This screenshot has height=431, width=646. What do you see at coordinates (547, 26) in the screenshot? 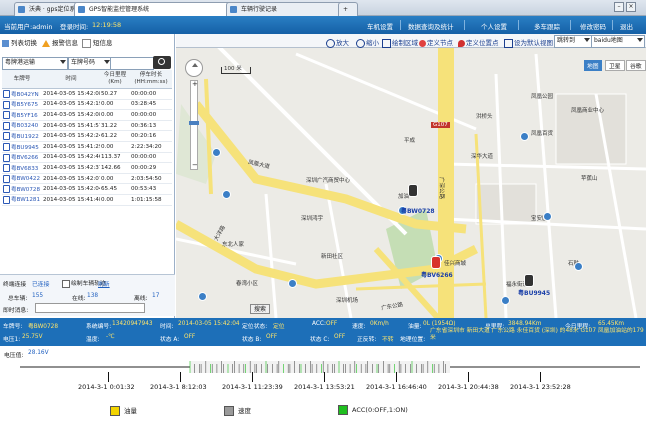
I see `nav-multi-track: 多车跟踪` at bounding box center [547, 26].